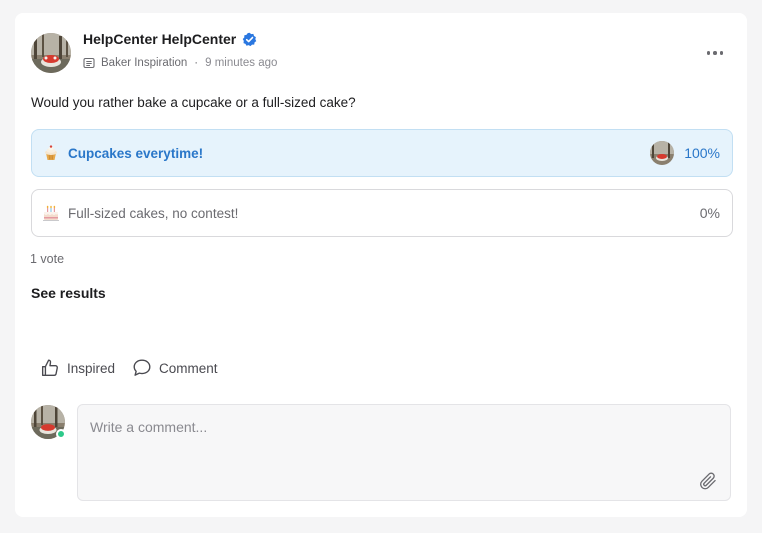 This screenshot has height=533, width=762. I want to click on online-status-indicator, so click(61, 434).